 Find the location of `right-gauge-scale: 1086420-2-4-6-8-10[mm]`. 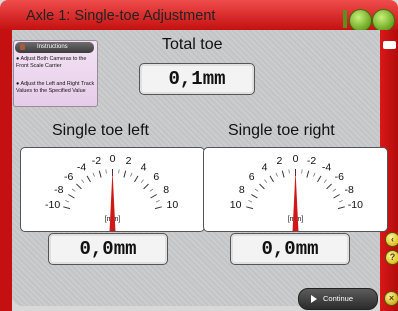

right-gauge-scale: 1086420-2-4-6-8-10[mm] is located at coordinates (296, 192).